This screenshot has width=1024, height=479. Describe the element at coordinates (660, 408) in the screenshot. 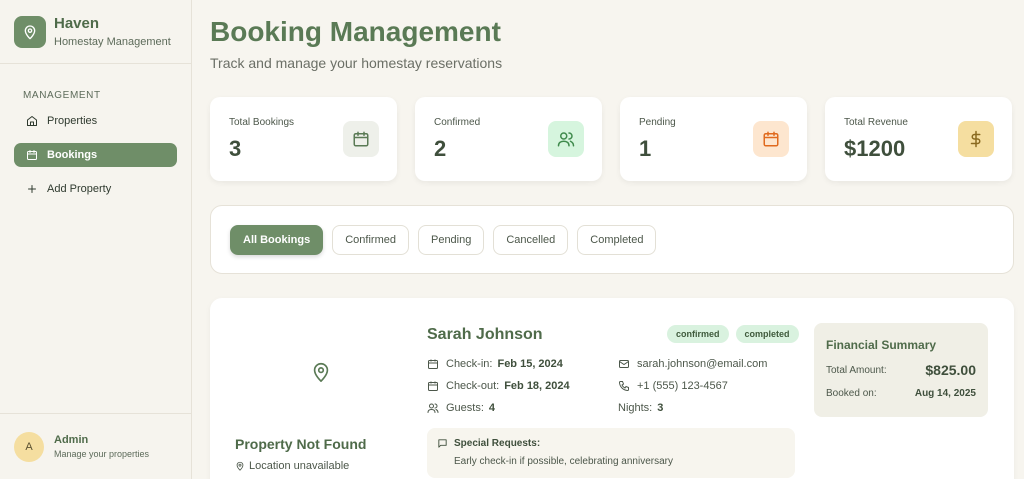

I see `nights-count: 3` at that location.